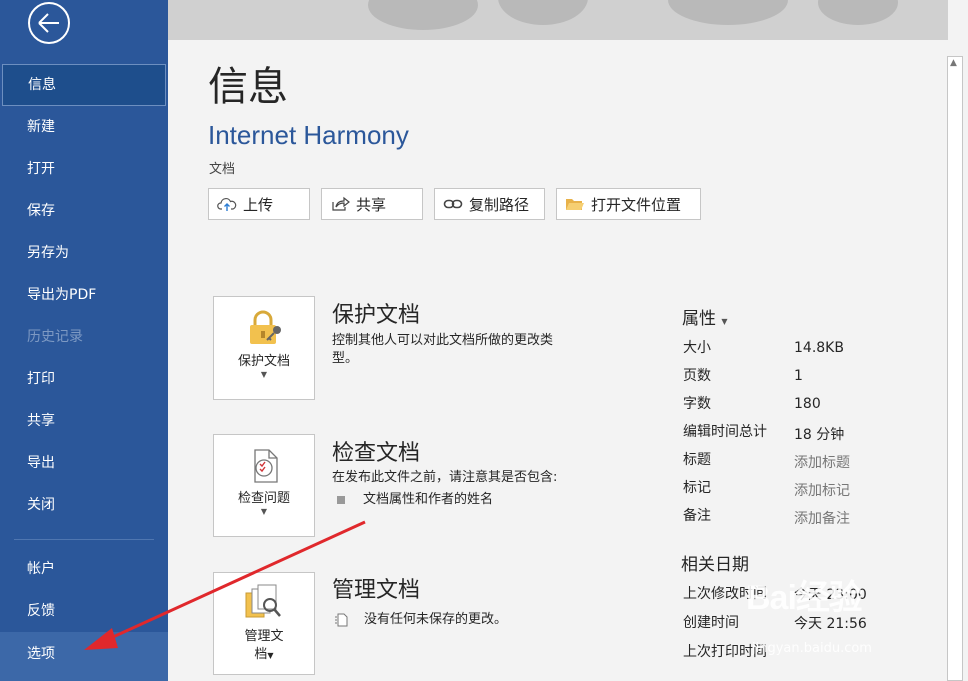 This screenshot has width=968, height=681. I want to click on protect-document-desc-2: 型。, so click(345, 358).